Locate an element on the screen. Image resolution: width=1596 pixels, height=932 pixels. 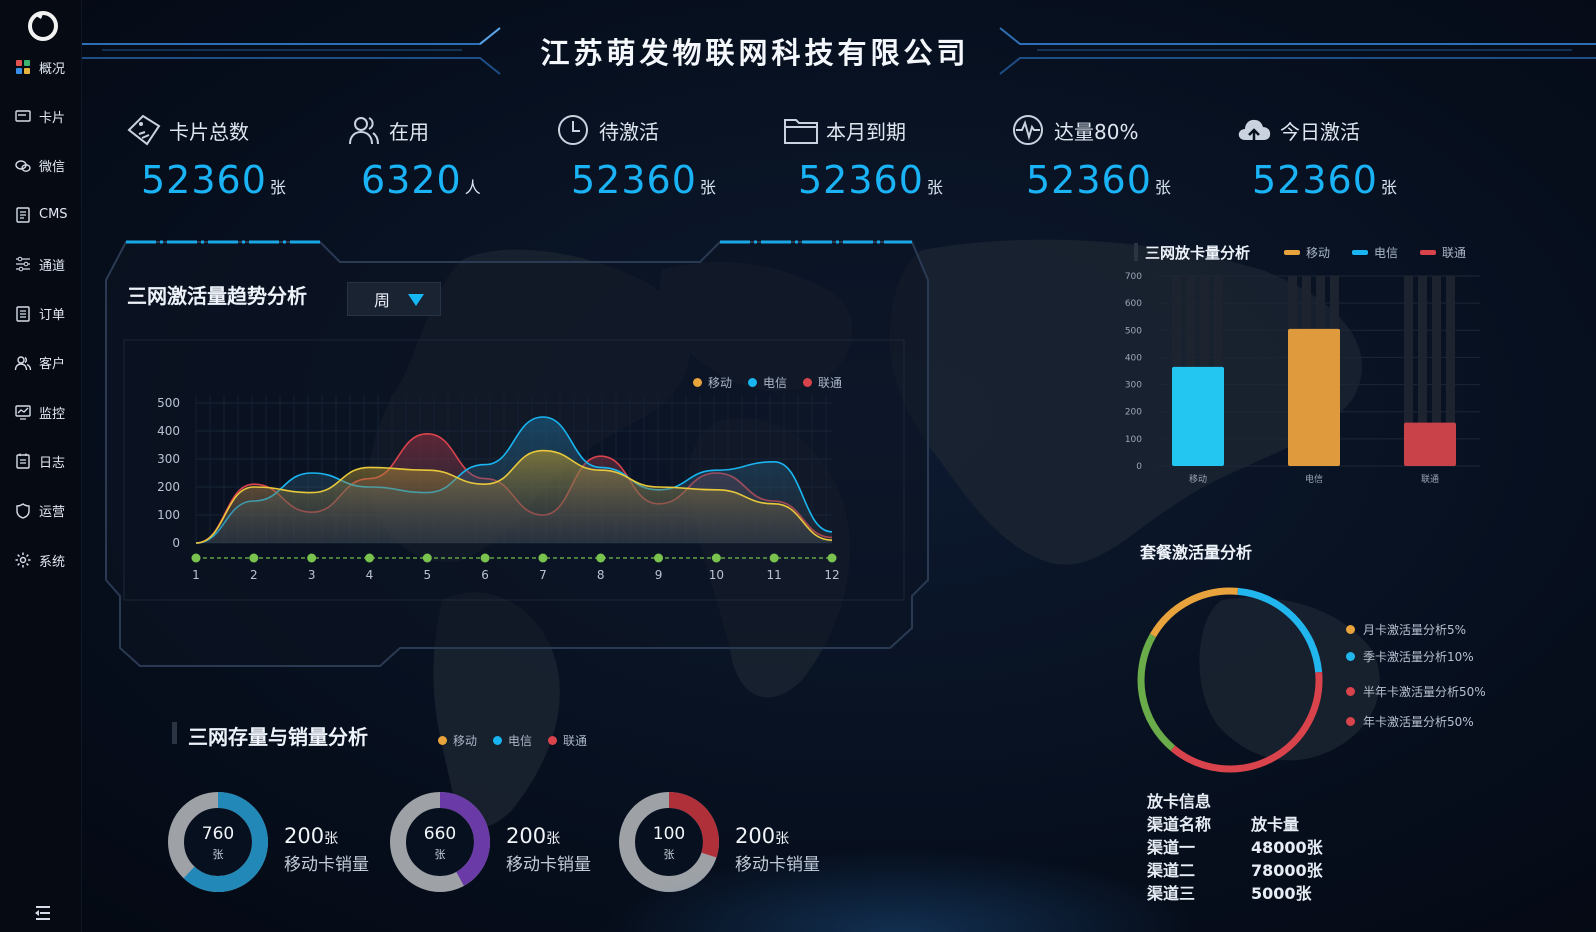
stat-header: 今日激活 is located at coordinates (1336, 130).